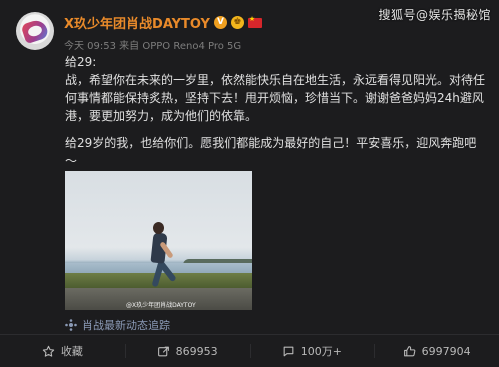  I want to click on comment-icon, so click(288, 351).